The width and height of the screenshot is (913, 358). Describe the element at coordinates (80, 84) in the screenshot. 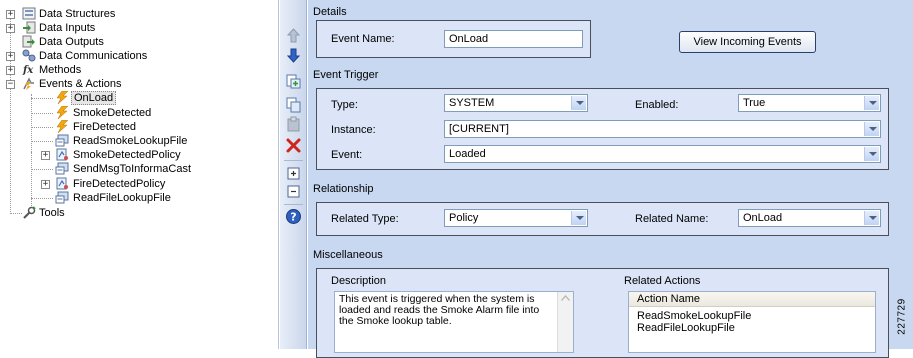

I see `tree-item-label: Events & Actions` at that location.